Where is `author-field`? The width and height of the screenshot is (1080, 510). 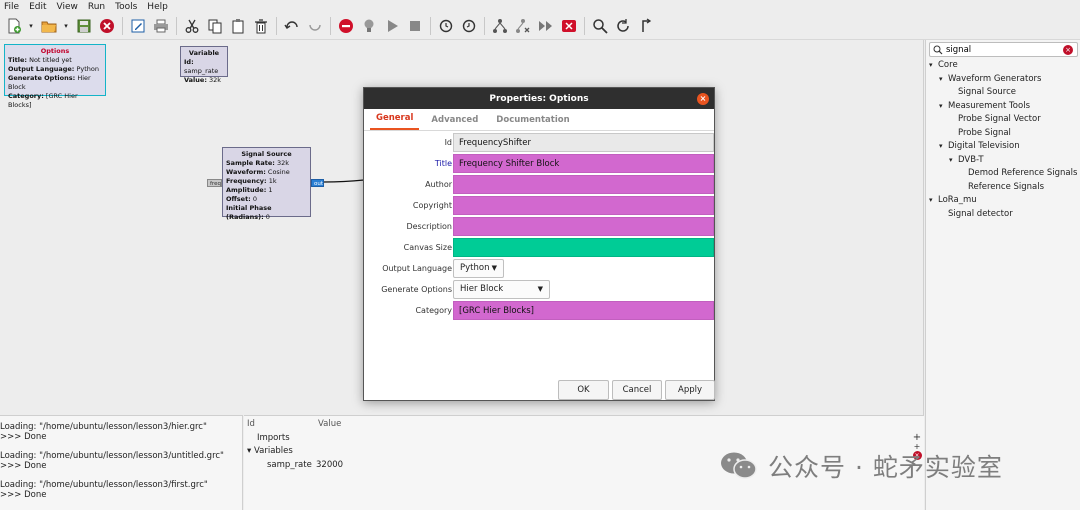
author-field is located at coordinates (583, 184).